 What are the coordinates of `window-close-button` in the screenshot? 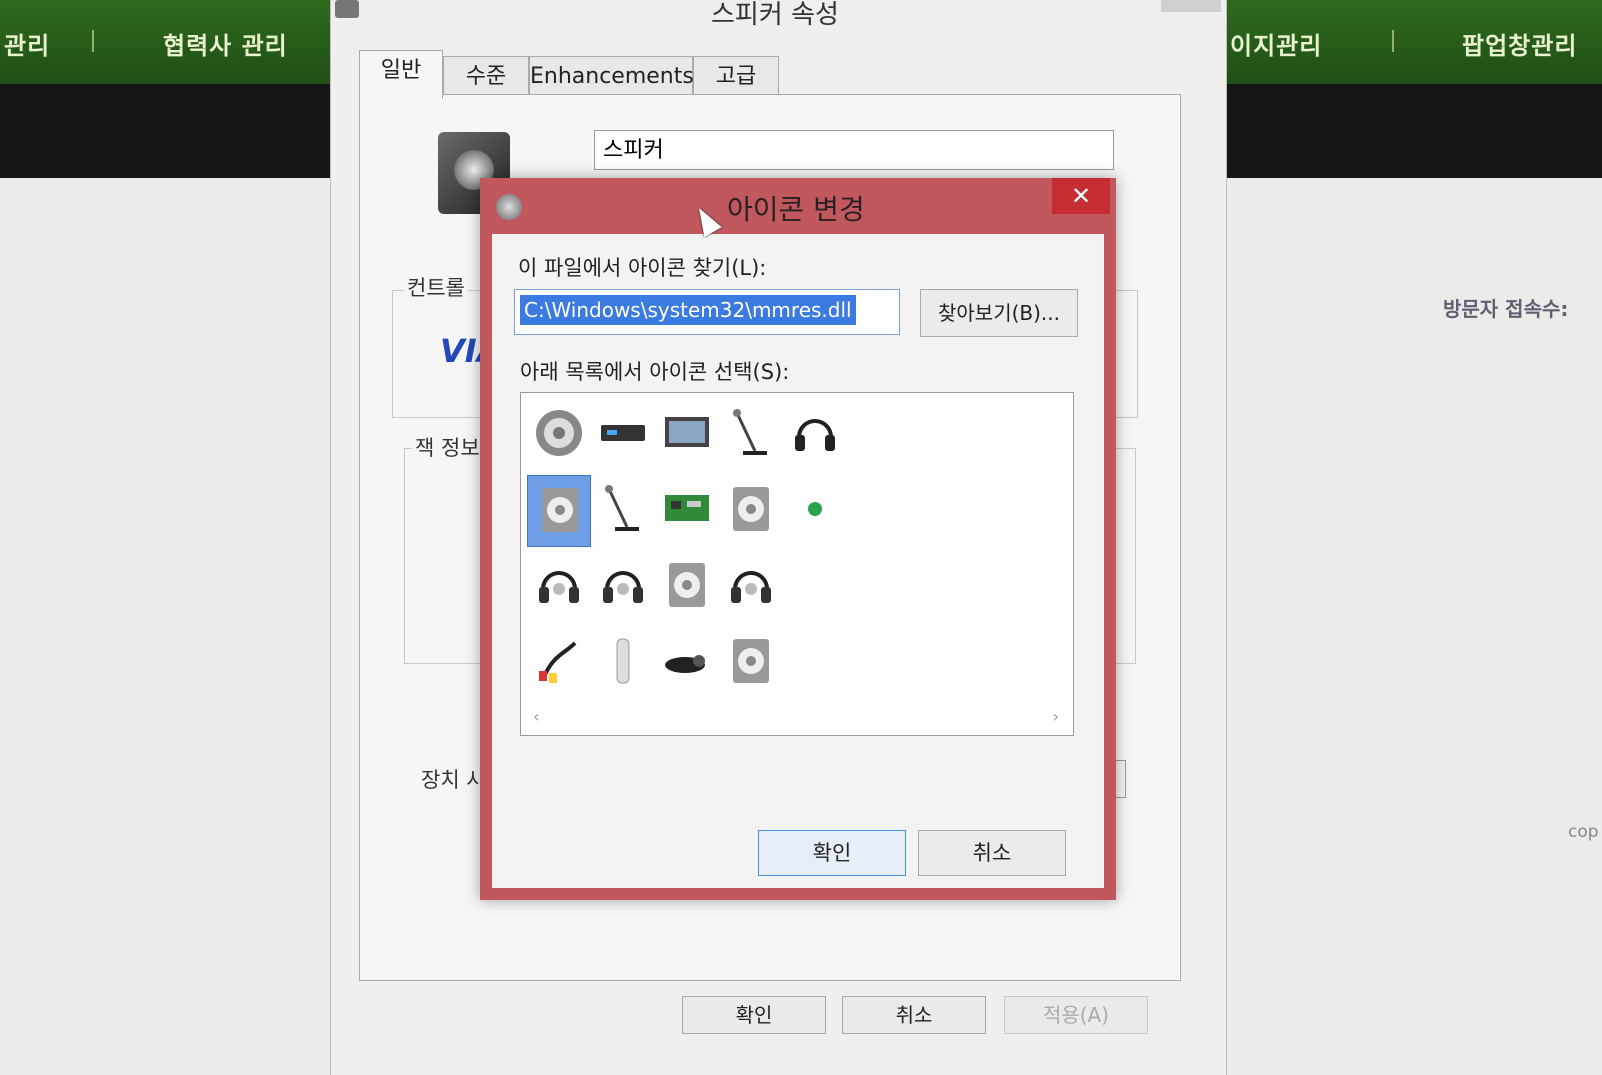 It's located at (1191, 6).